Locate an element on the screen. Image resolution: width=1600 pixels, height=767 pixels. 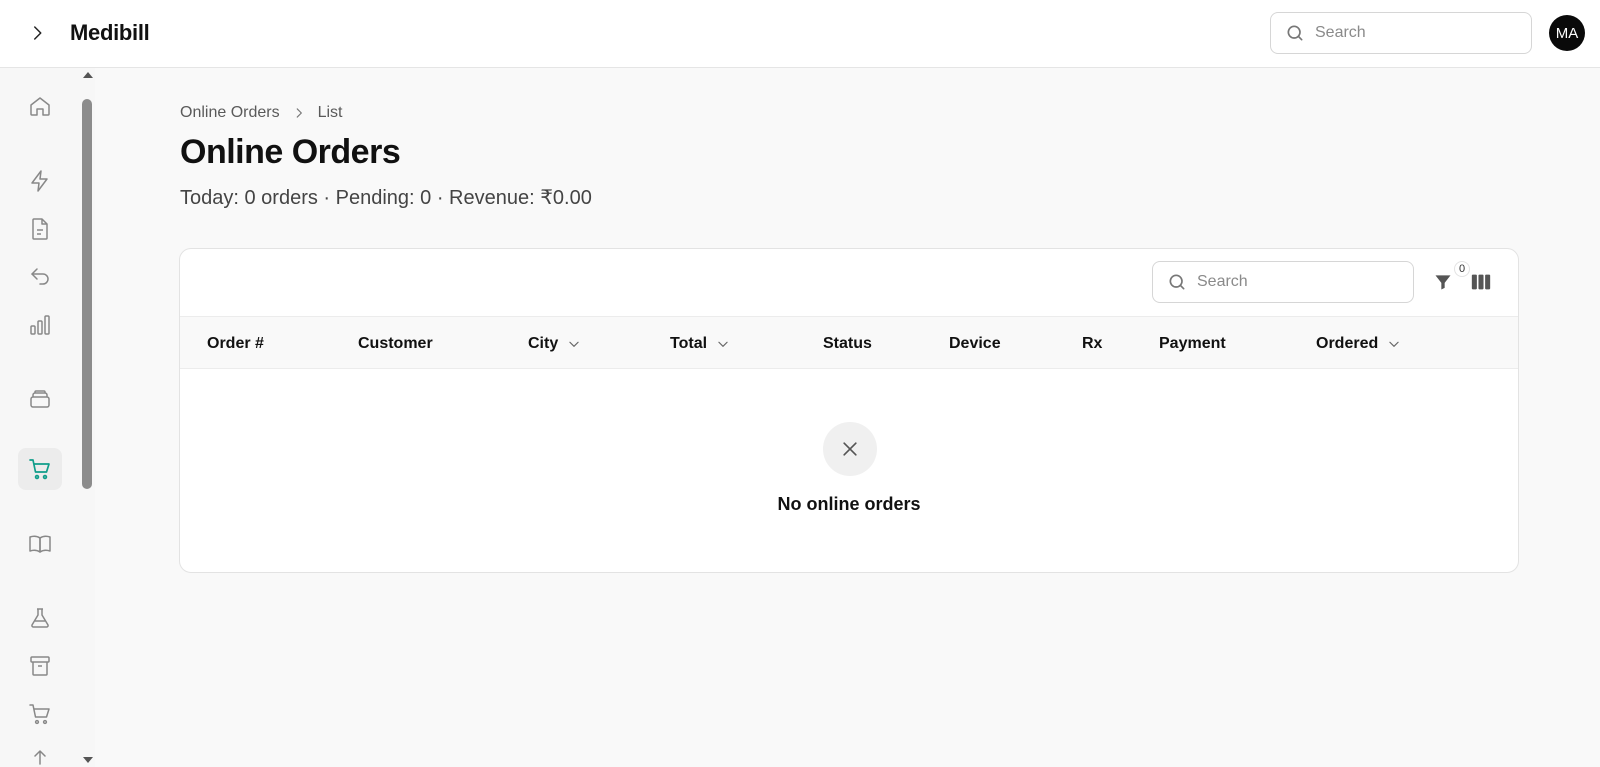
column-header-rx: Rx is located at coordinates (1092, 343).